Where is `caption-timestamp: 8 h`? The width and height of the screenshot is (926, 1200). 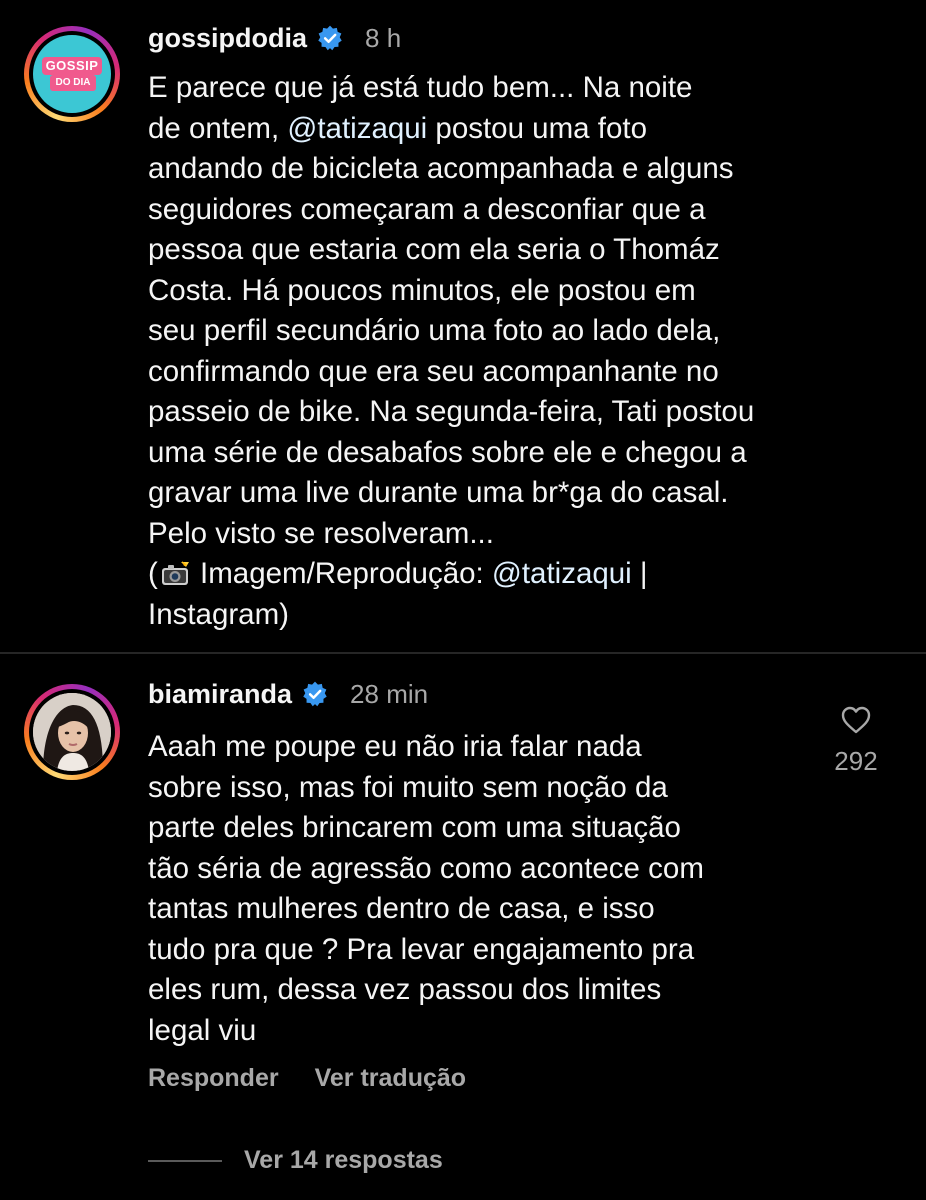 caption-timestamp: 8 h is located at coordinates (383, 37).